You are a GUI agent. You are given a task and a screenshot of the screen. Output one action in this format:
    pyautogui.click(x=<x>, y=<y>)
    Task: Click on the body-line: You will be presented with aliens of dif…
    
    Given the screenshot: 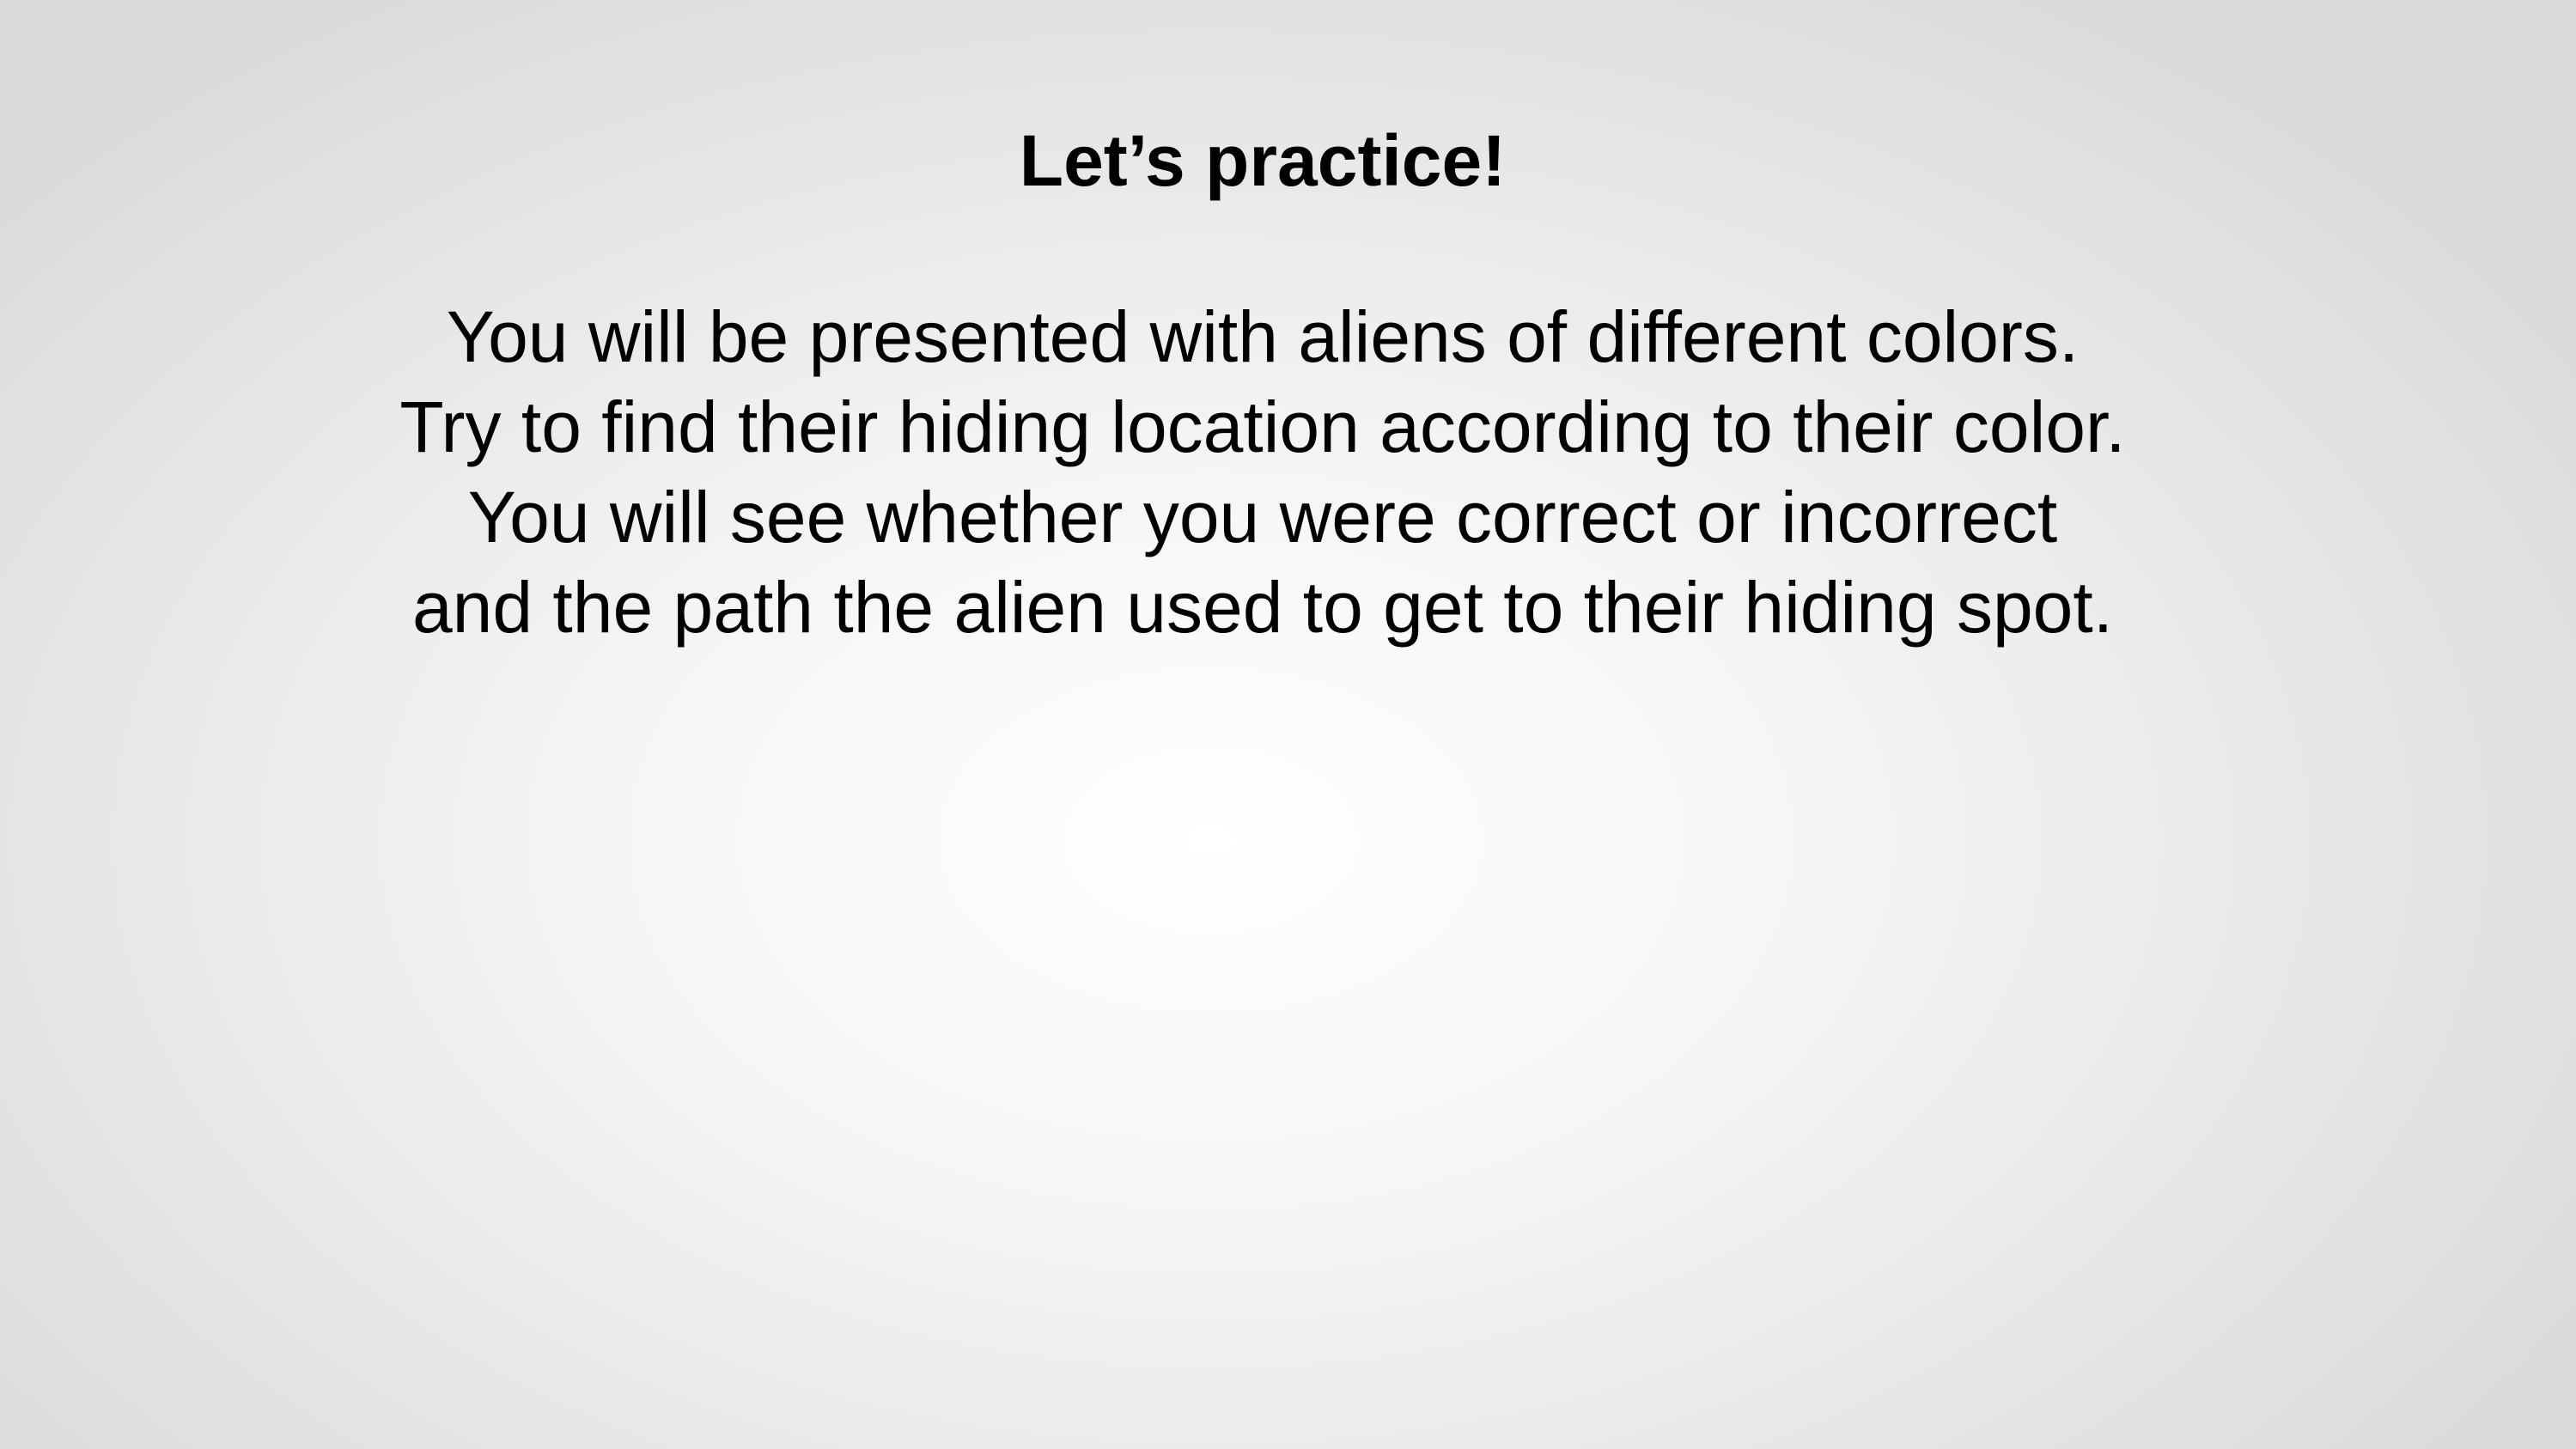 What is the action you would take?
    pyautogui.click(x=1263, y=336)
    